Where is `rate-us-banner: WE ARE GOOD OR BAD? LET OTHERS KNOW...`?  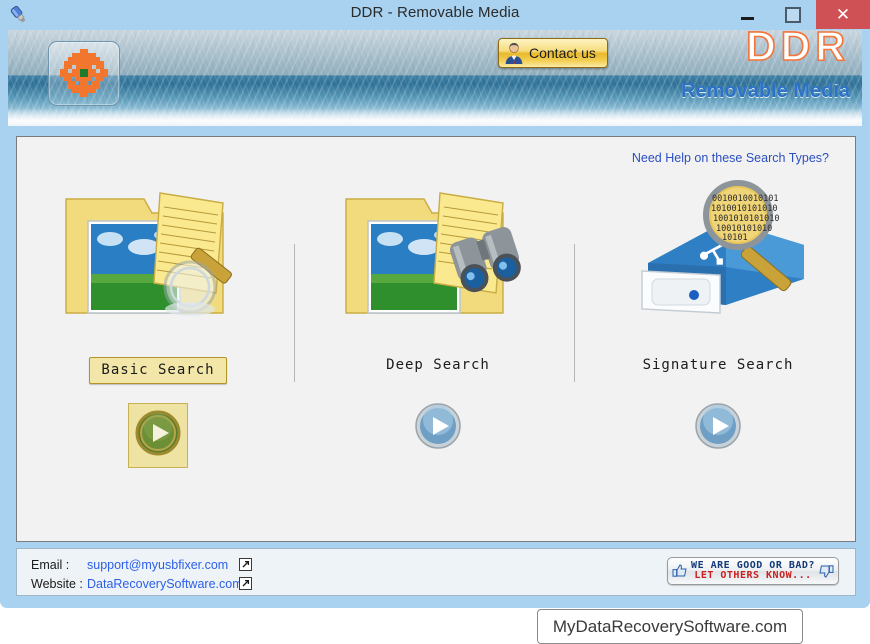
rate-us-banner: WE ARE GOOD OR BAD? LET OTHERS KNOW... is located at coordinates (753, 571).